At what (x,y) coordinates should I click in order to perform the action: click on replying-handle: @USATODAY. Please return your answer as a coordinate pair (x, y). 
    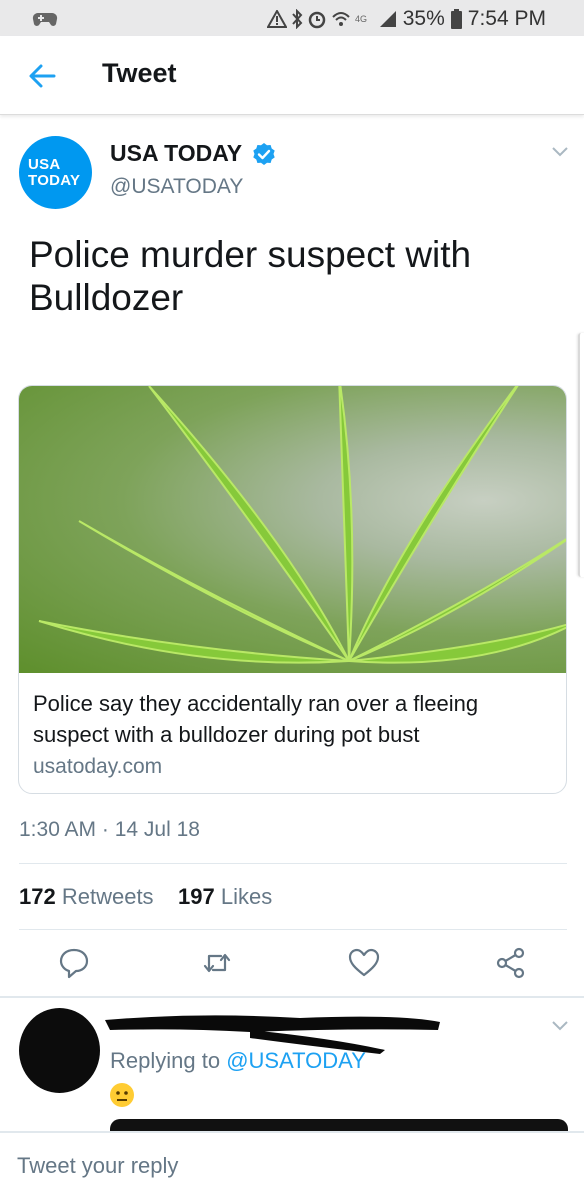
    Looking at the image, I should click on (296, 1060).